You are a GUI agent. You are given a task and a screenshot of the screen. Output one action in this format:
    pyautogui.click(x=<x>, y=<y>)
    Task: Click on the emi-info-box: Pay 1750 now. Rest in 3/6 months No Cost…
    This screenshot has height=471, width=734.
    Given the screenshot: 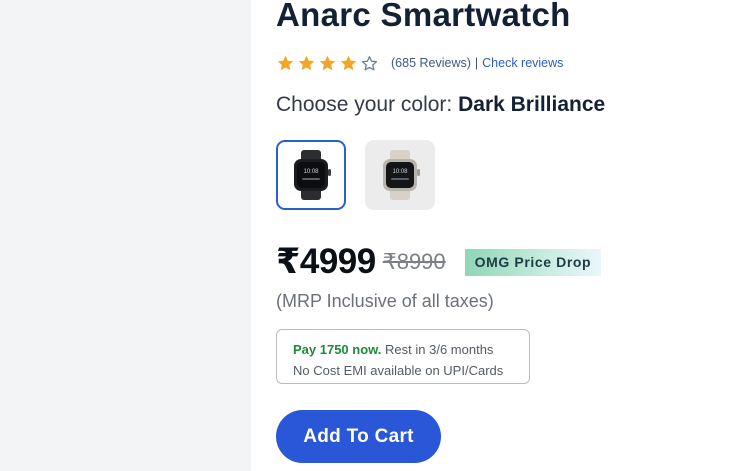 What is the action you would take?
    pyautogui.click(x=403, y=356)
    